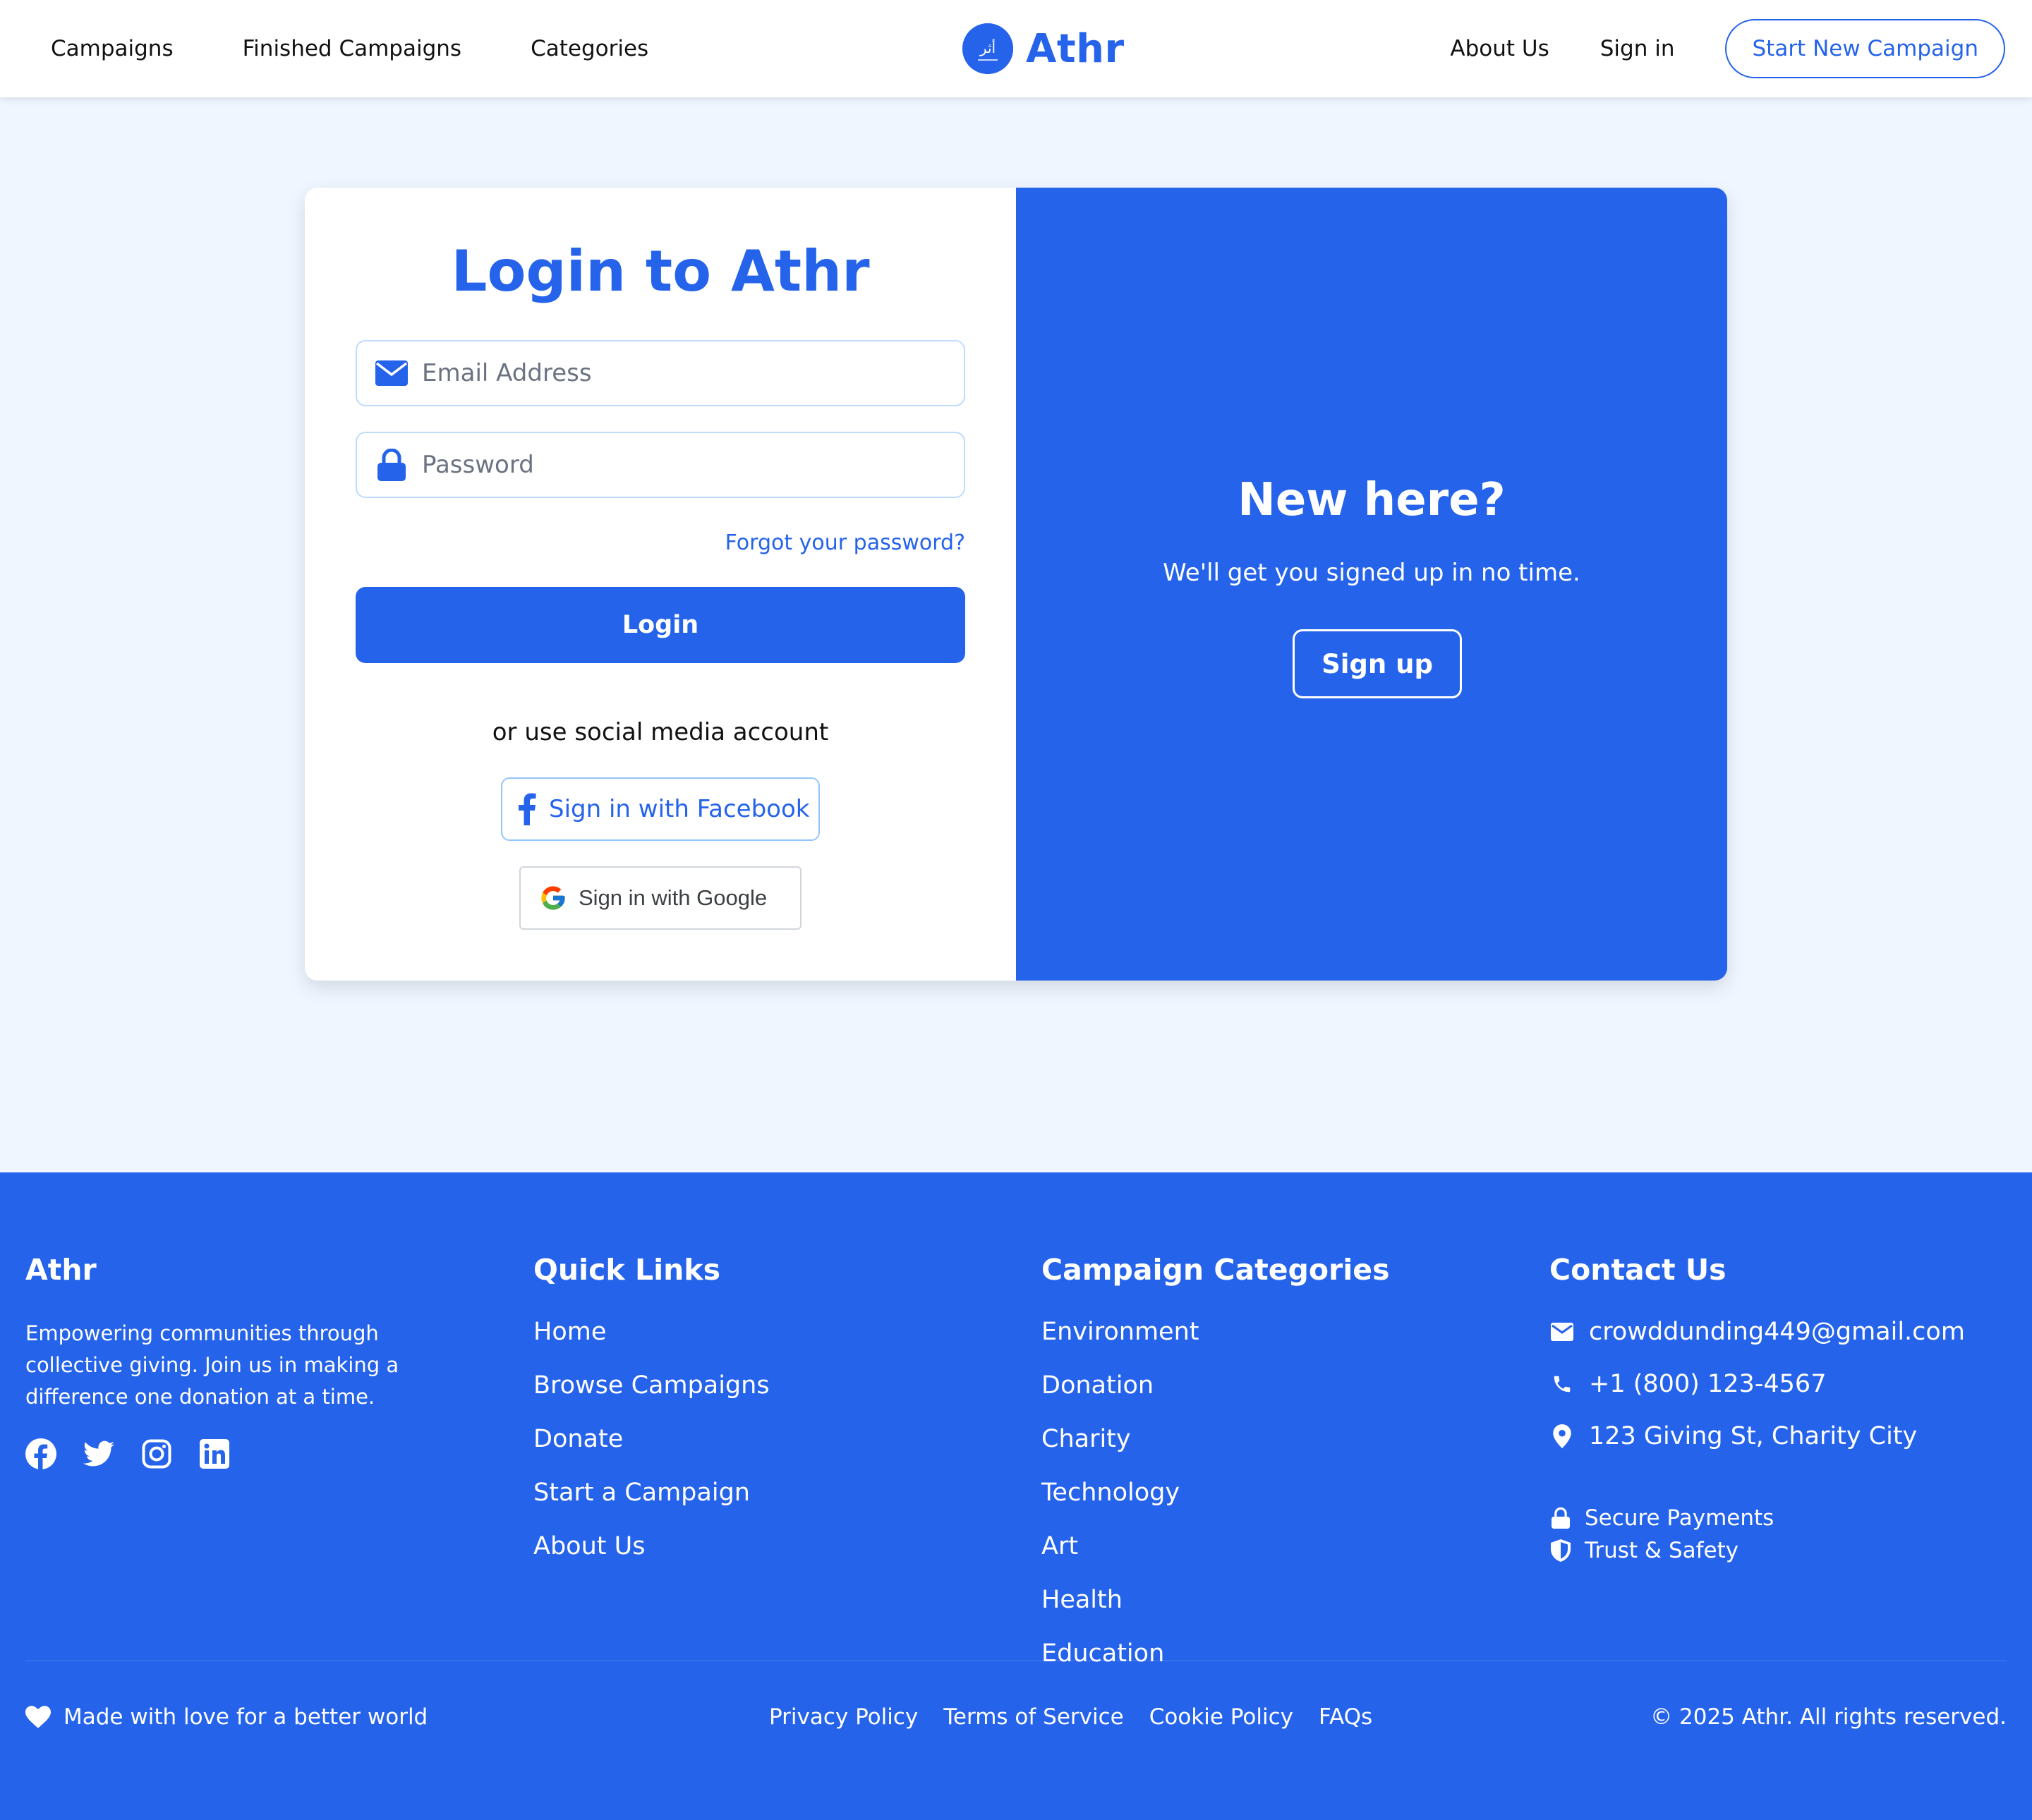 Image resolution: width=2032 pixels, height=1820 pixels. I want to click on primary-nav: Campaigns Finished Campaigns Categories, so click(349, 49).